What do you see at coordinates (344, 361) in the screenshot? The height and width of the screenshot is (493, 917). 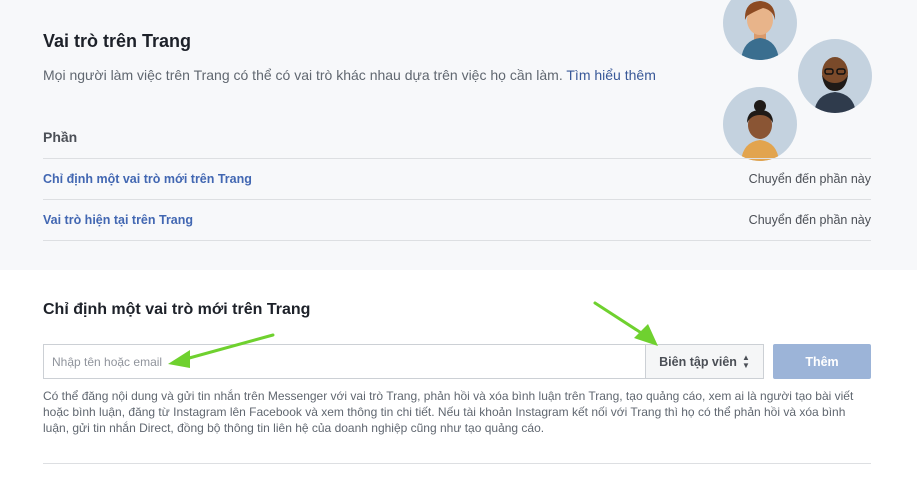 I see `name-or-email-input` at bounding box center [344, 361].